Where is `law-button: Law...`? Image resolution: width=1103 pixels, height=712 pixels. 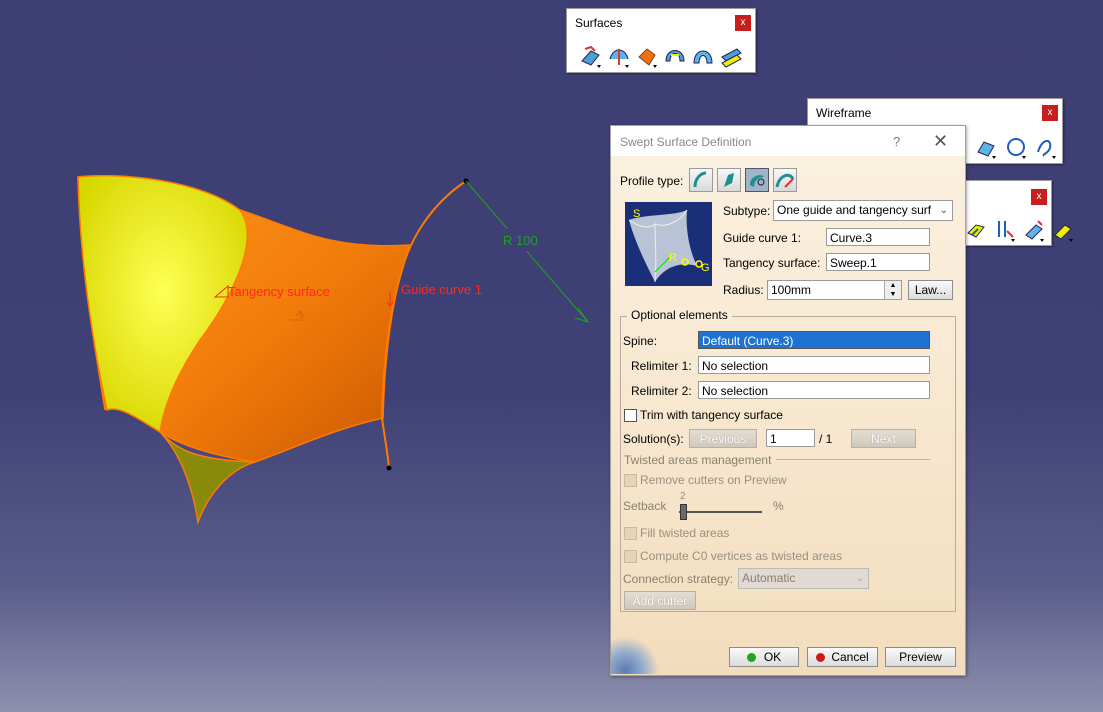
law-button: Law... is located at coordinates (930, 290).